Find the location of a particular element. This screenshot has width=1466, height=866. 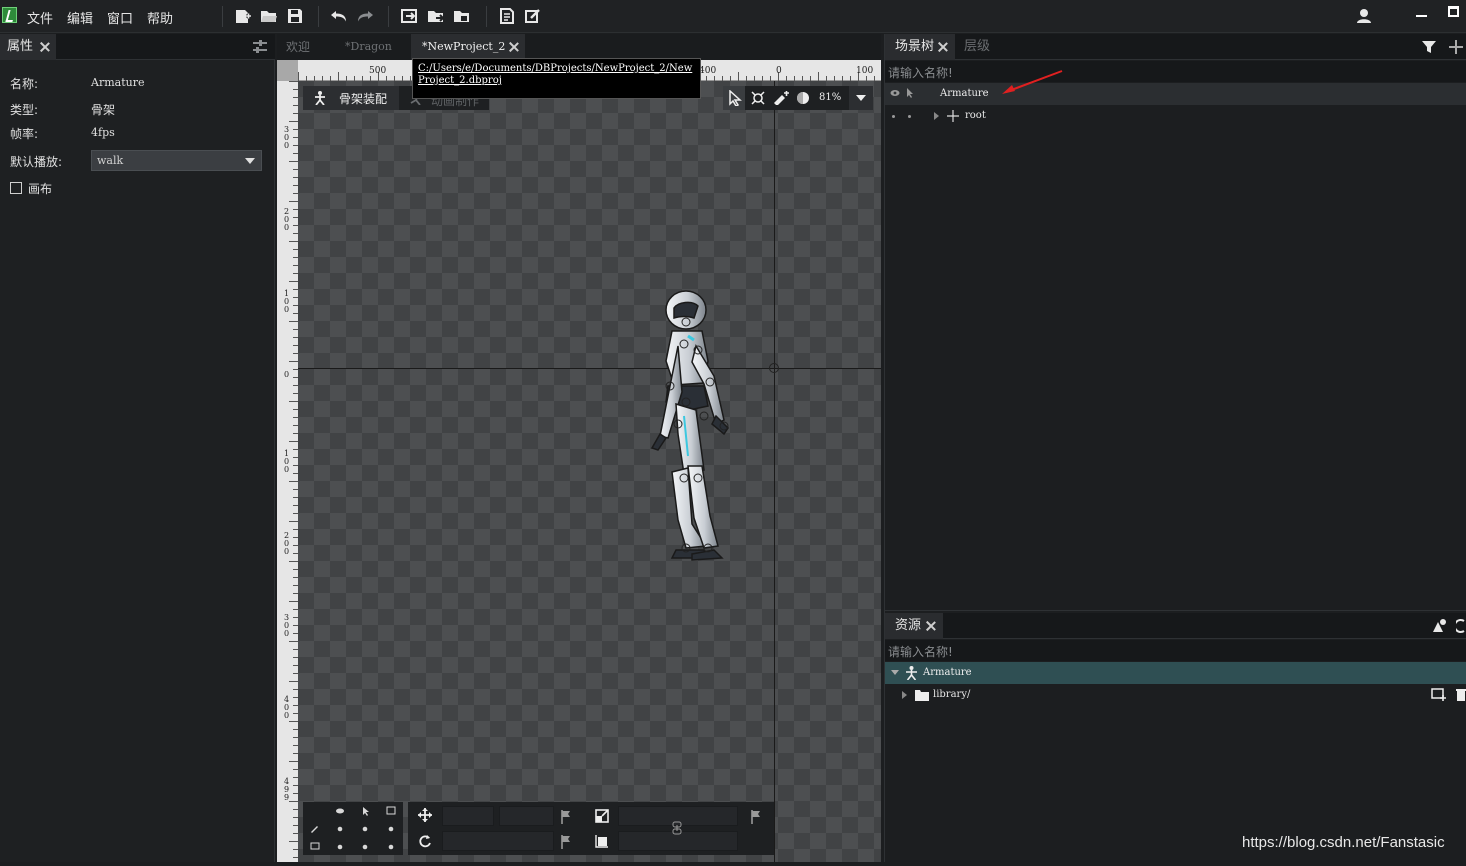

ruler-top-label: 0 is located at coordinates (779, 71).